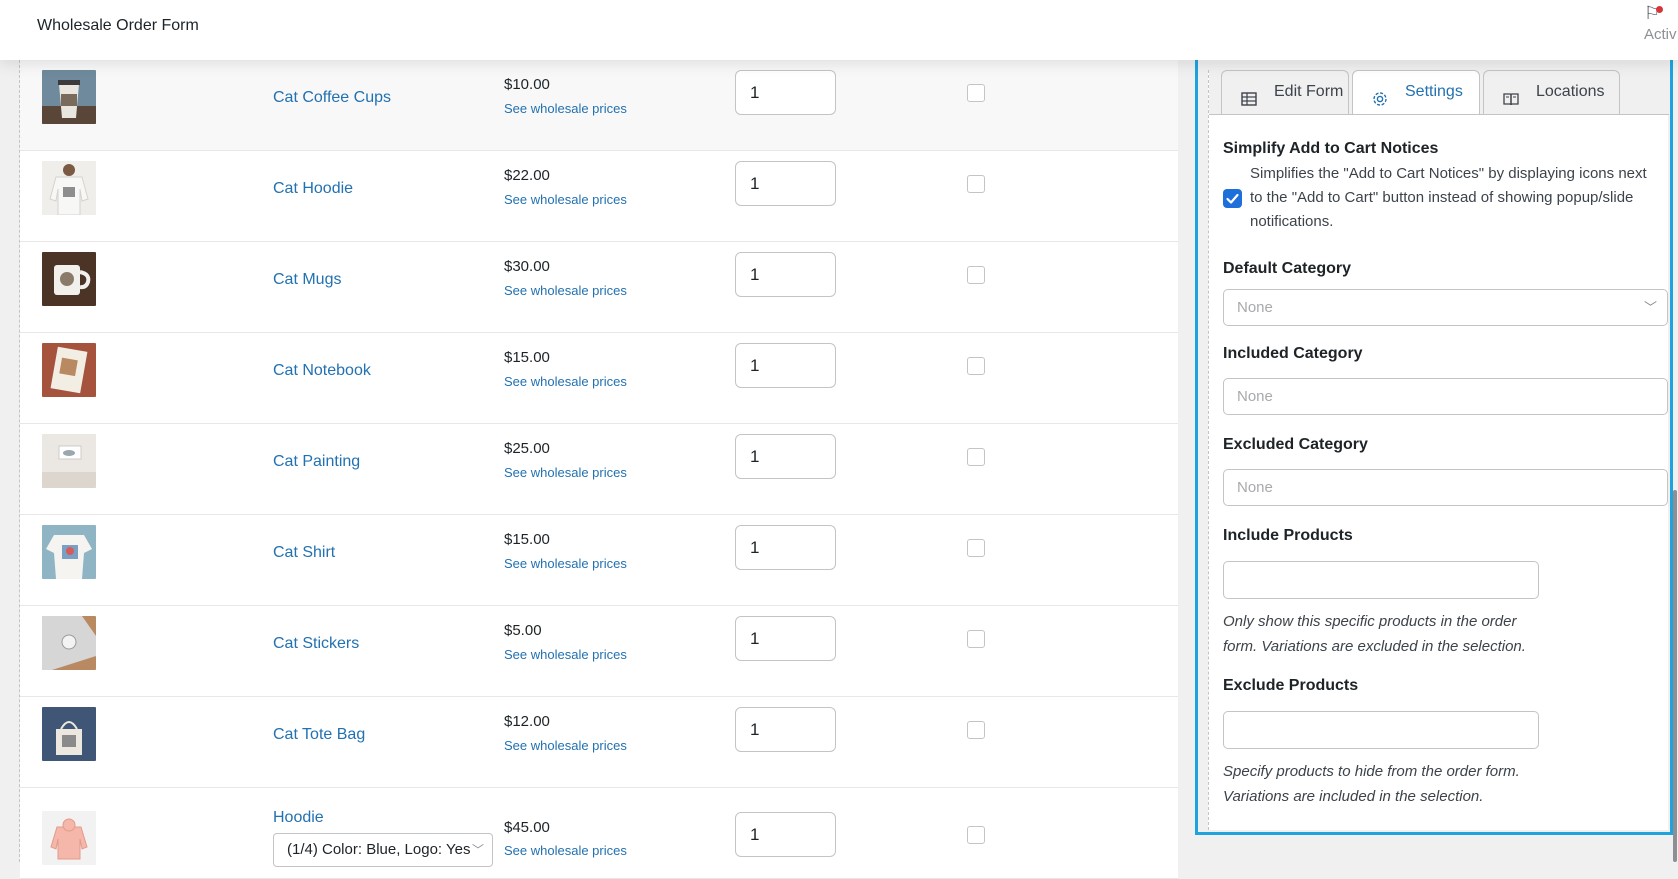 This screenshot has height=879, width=1678. Describe the element at coordinates (1293, 353) in the screenshot. I see `included-category-heading: Included Category` at that location.